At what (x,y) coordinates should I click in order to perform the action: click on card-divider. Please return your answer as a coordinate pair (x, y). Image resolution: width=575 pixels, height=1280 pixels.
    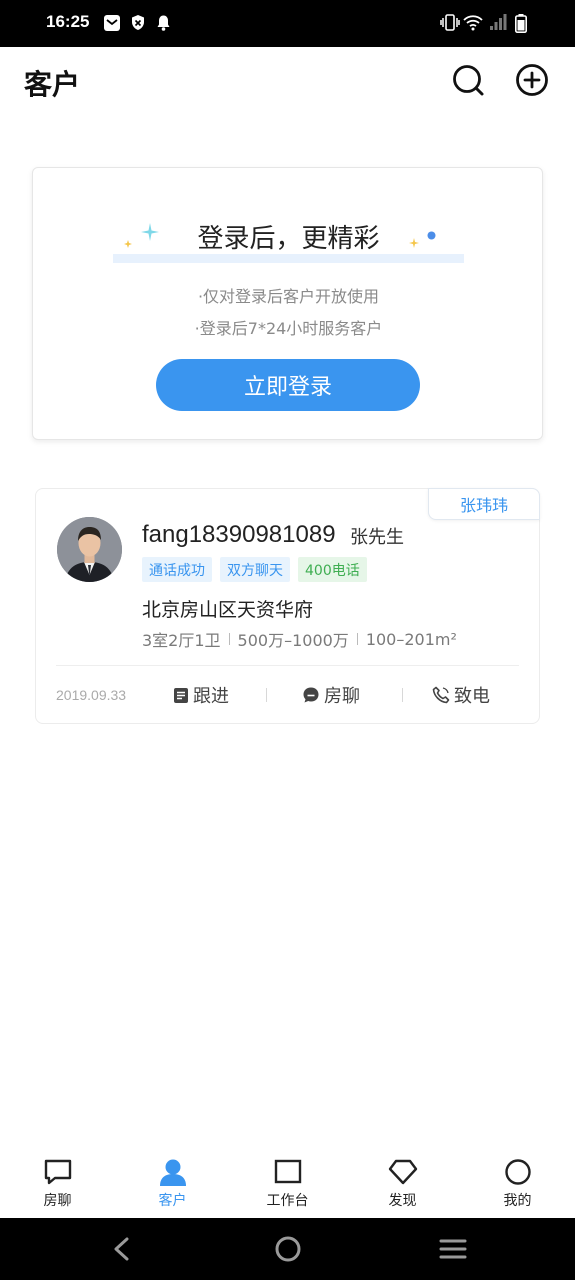
    Looking at the image, I should click on (287, 665).